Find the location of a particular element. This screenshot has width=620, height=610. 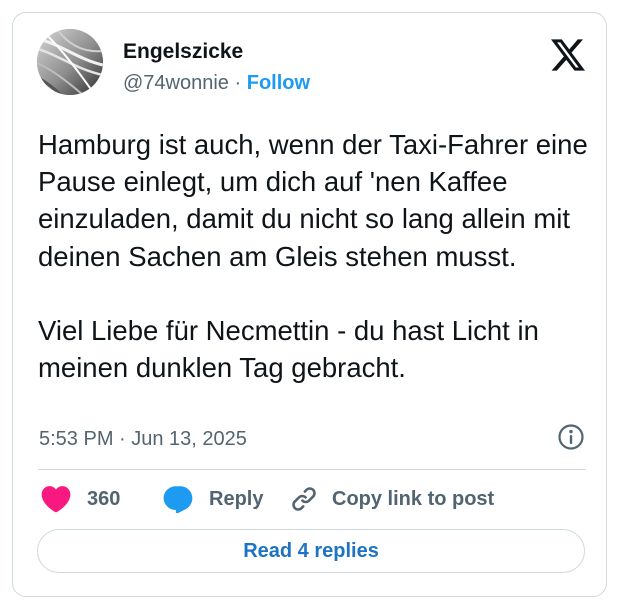

heart-icon is located at coordinates (56, 499).